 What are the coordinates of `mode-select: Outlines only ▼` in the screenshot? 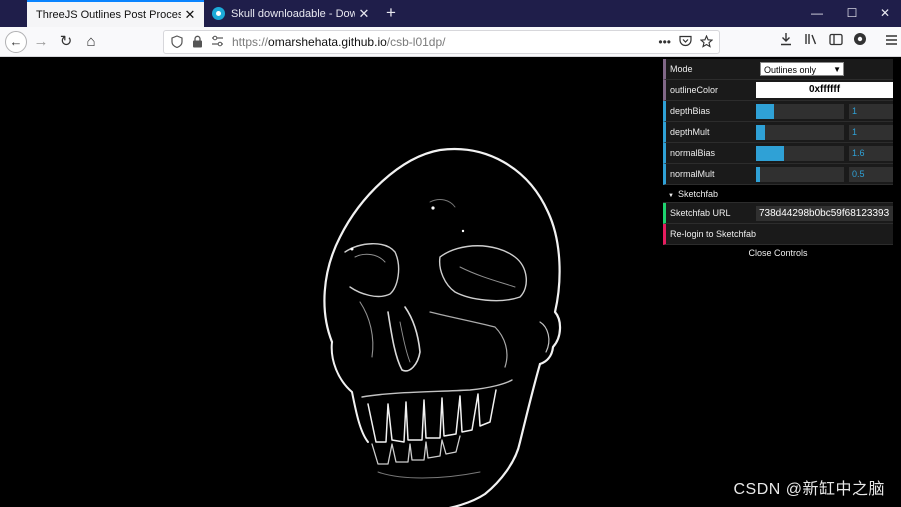 It's located at (802, 69).